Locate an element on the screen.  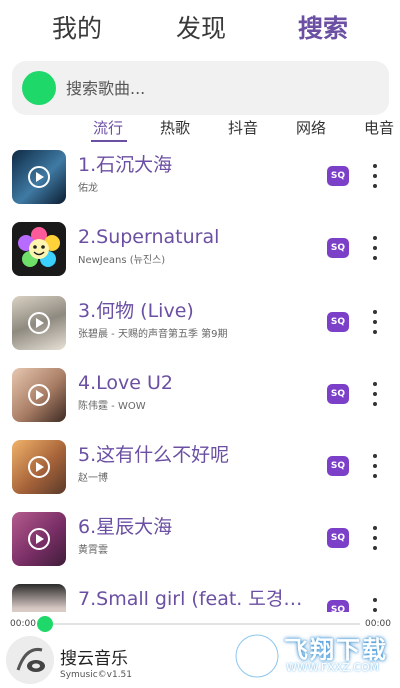
player-app-name: 搜云音乐 is located at coordinates (94, 659).